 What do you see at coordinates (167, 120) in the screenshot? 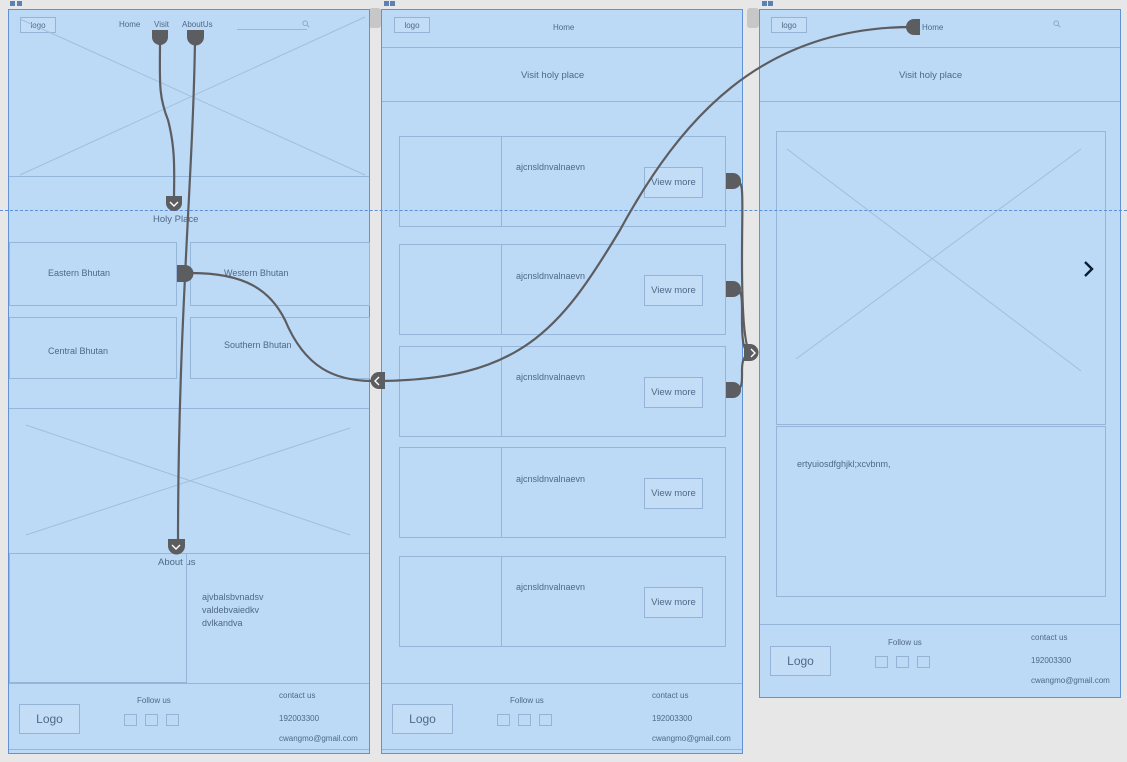
I see `link-visit-to-holy-place` at bounding box center [167, 120].